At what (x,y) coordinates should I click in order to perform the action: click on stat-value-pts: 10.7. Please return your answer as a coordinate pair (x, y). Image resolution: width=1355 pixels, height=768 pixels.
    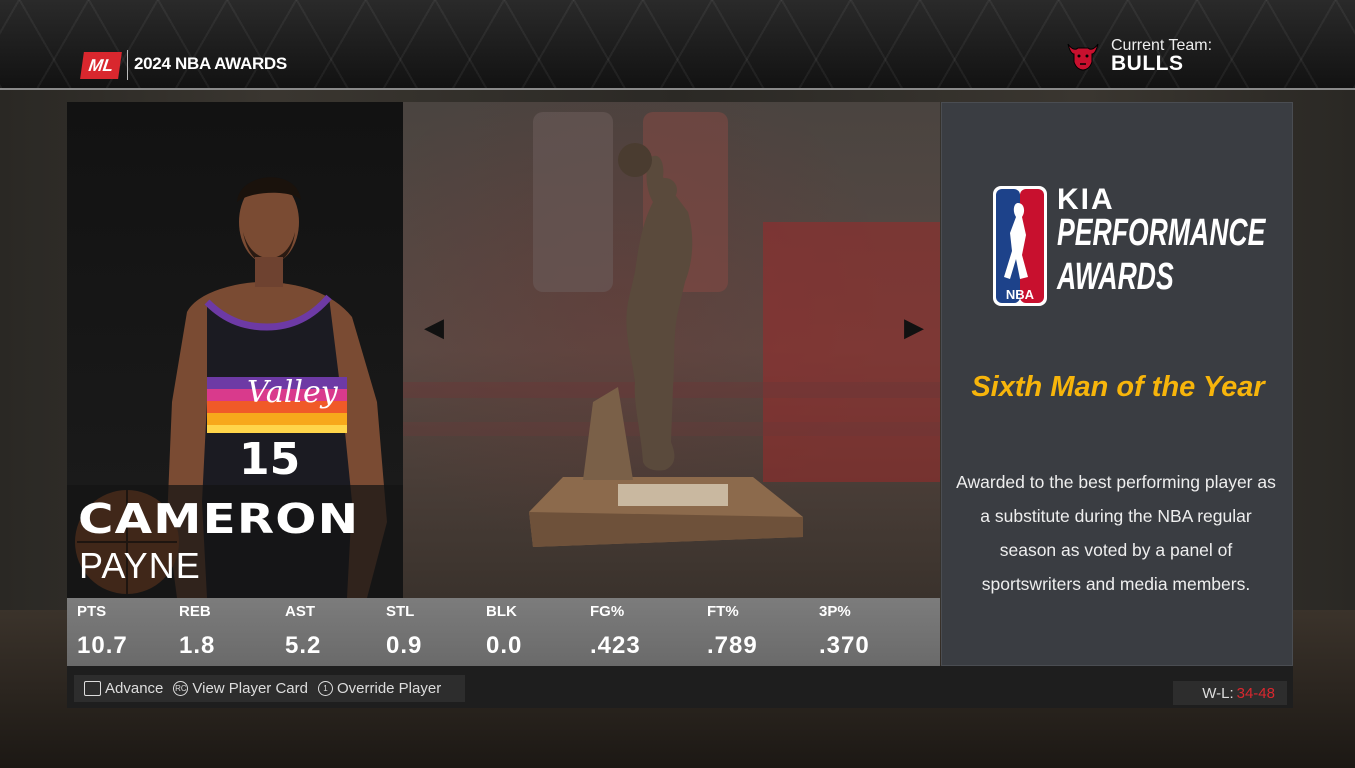
    Looking at the image, I should click on (102, 645).